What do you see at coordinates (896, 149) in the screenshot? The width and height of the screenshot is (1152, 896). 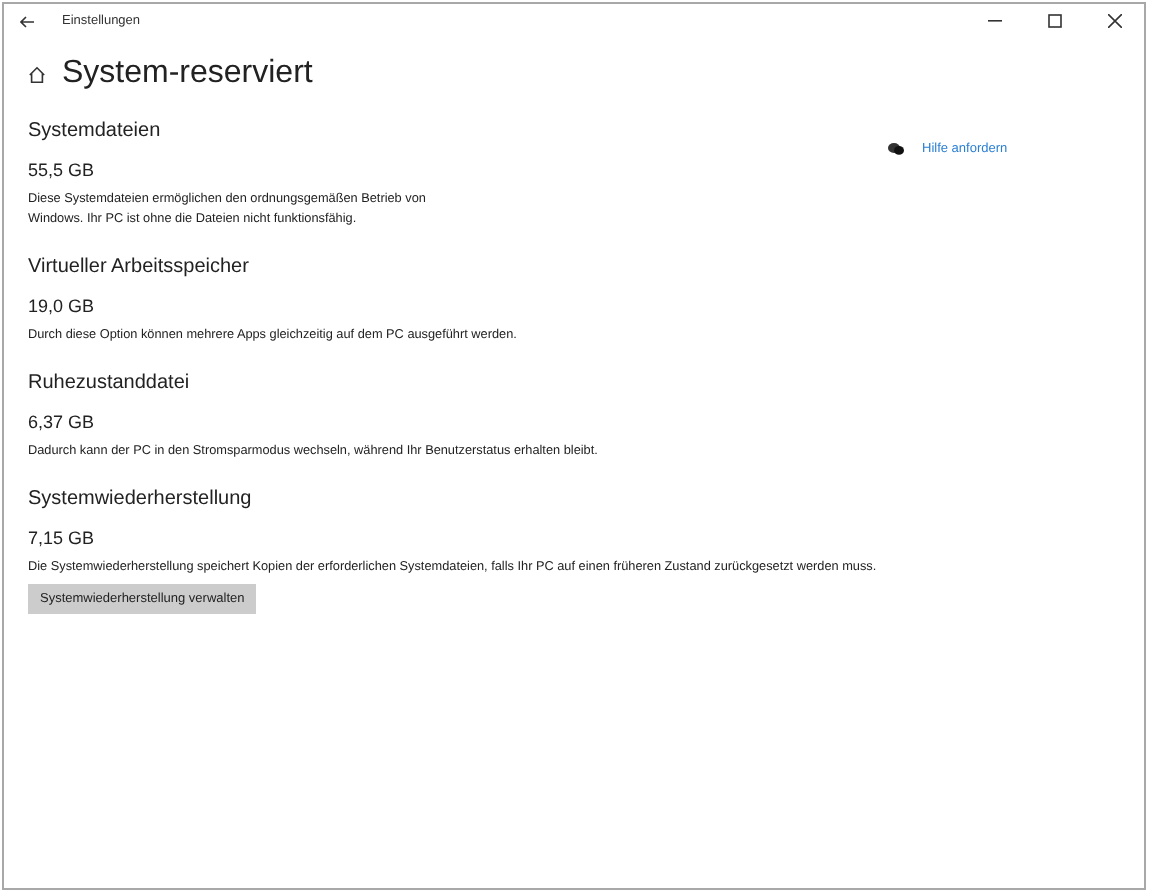 I see `chat-bubbles-icon` at bounding box center [896, 149].